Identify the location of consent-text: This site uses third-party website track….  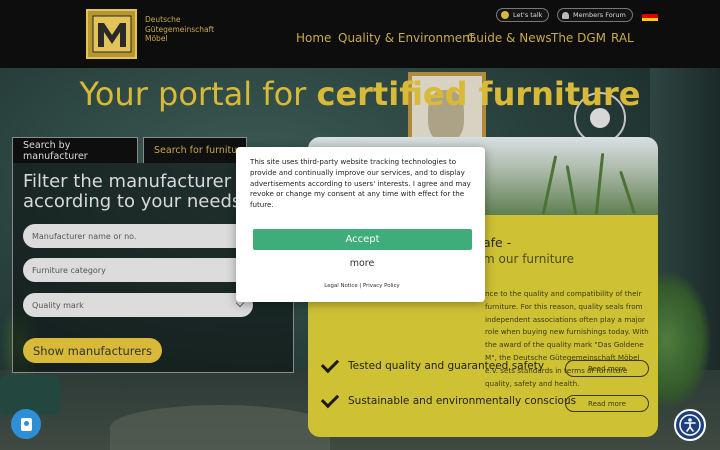
(360, 183).